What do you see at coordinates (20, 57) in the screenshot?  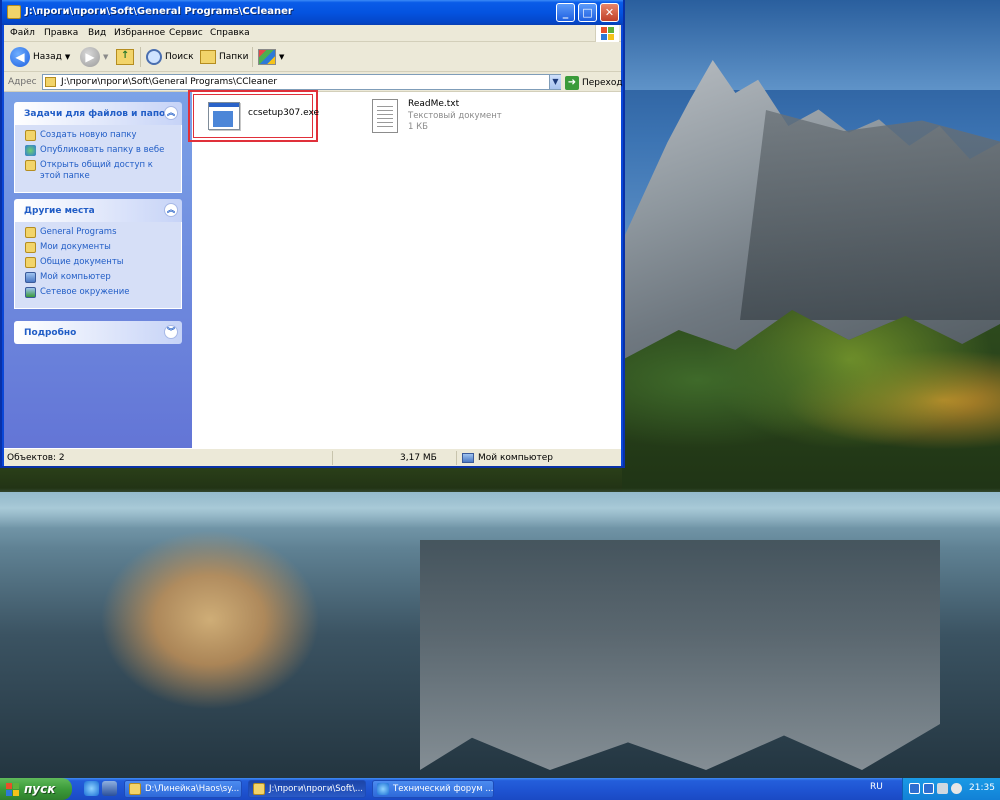 I see `back-arrow-icon: ◀` at bounding box center [20, 57].